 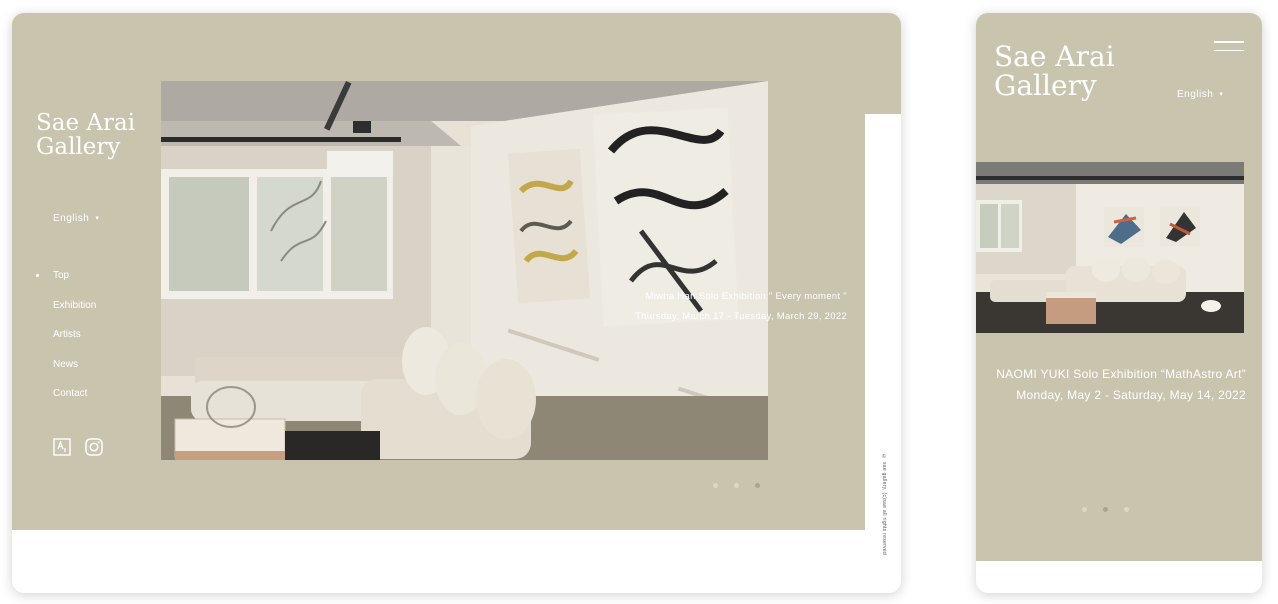 What do you see at coordinates (66, 364) in the screenshot?
I see `nav-label: News` at bounding box center [66, 364].